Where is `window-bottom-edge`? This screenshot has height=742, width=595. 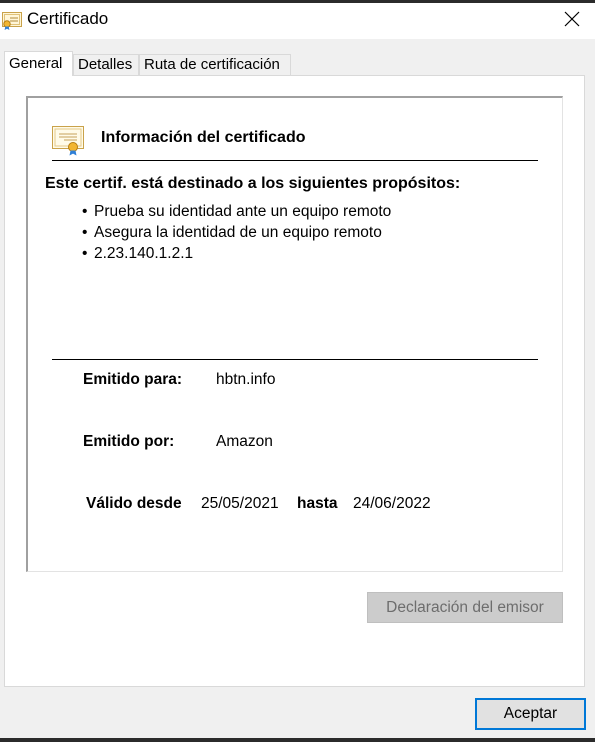
window-bottom-edge is located at coordinates (297, 740).